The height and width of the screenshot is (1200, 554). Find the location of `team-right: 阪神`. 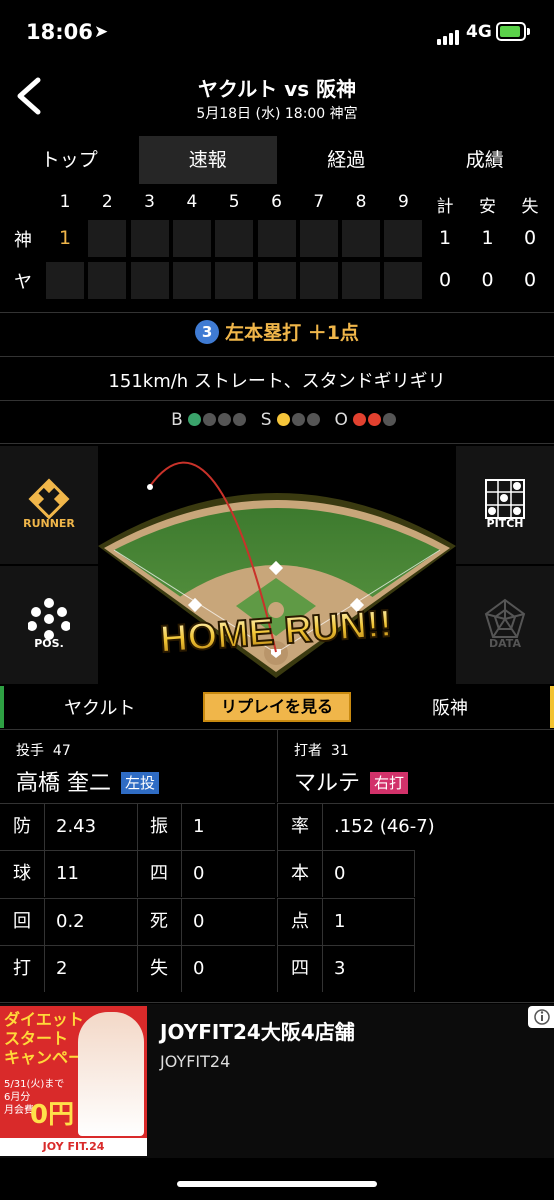

team-right: 阪神 is located at coordinates (450, 707).